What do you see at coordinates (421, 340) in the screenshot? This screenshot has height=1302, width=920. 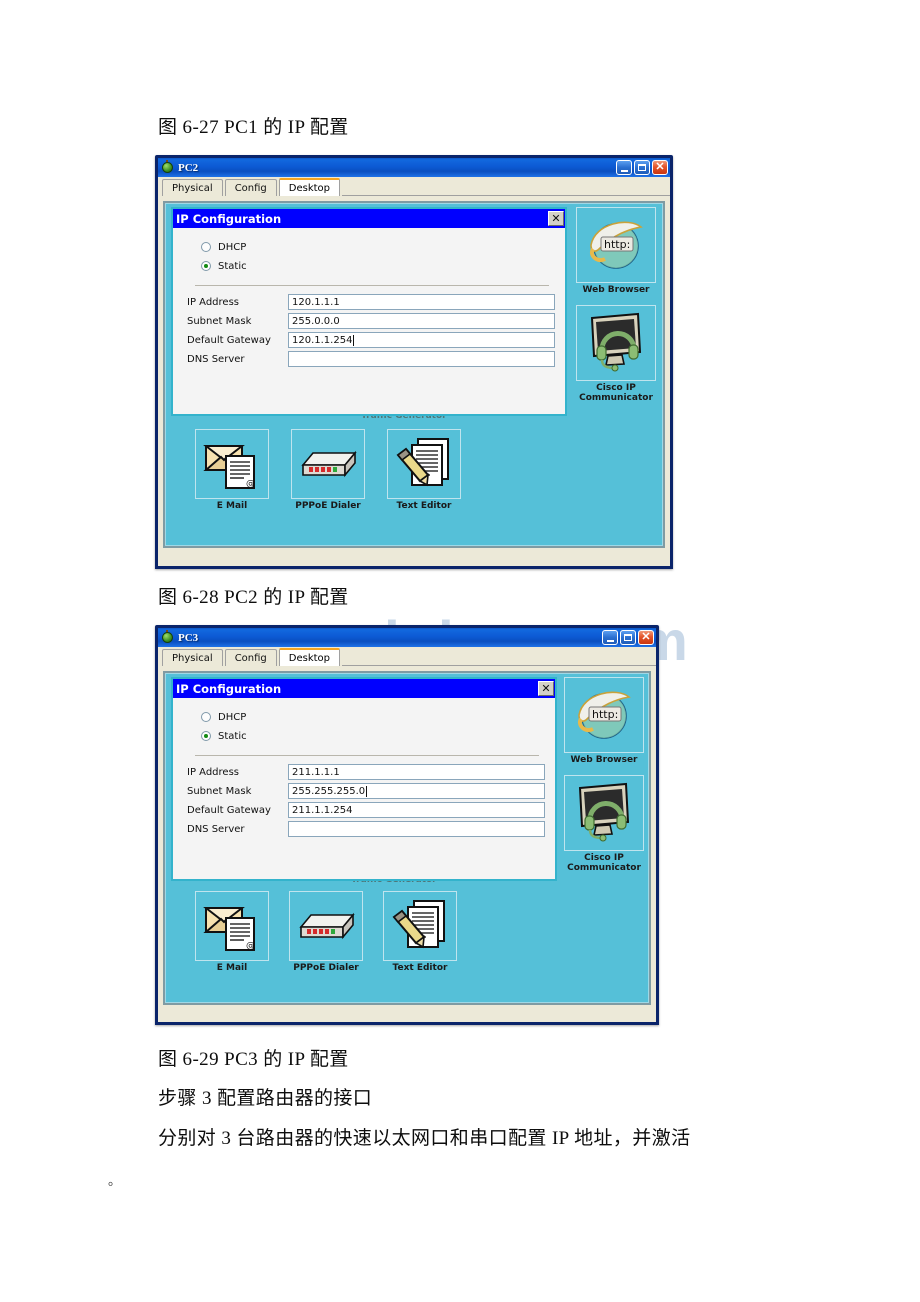 I see `default-gateway-input: 120.1.1.254` at bounding box center [421, 340].